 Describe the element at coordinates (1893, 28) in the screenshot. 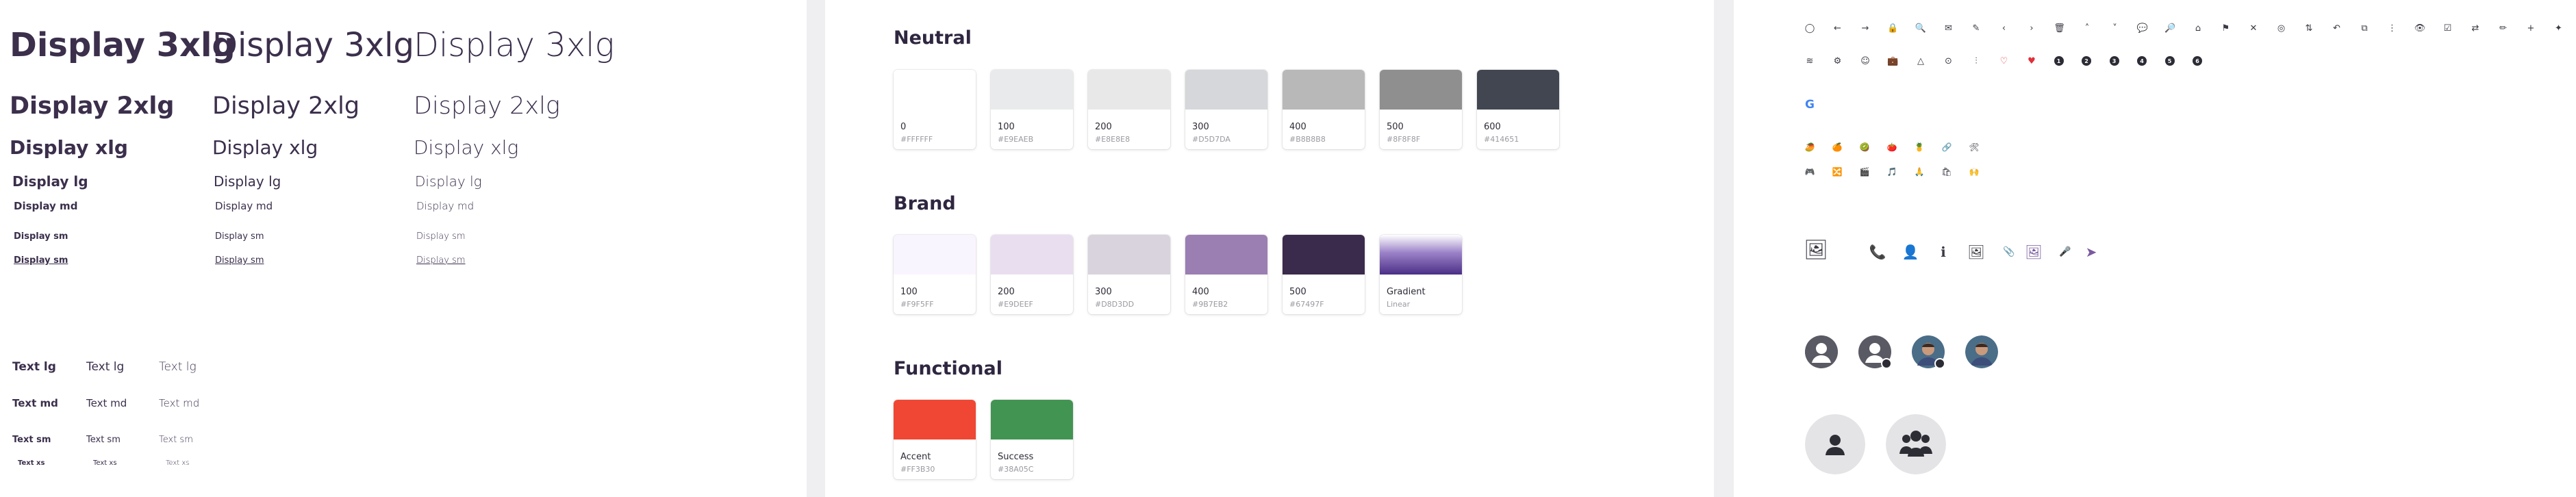

I see `lock-icon: 🔒` at that location.